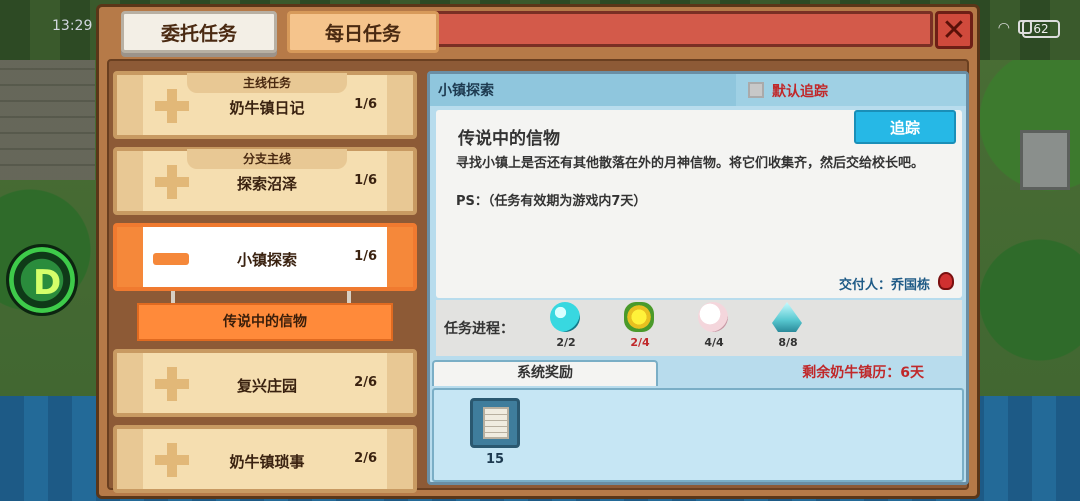 The width and height of the screenshot is (1080, 501). I want to click on close-icon: ✕, so click(954, 30).